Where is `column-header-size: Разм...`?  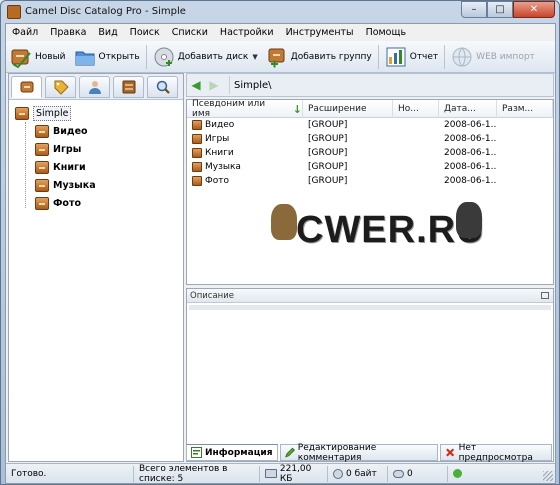 column-header-size: Разм... is located at coordinates (525, 109).